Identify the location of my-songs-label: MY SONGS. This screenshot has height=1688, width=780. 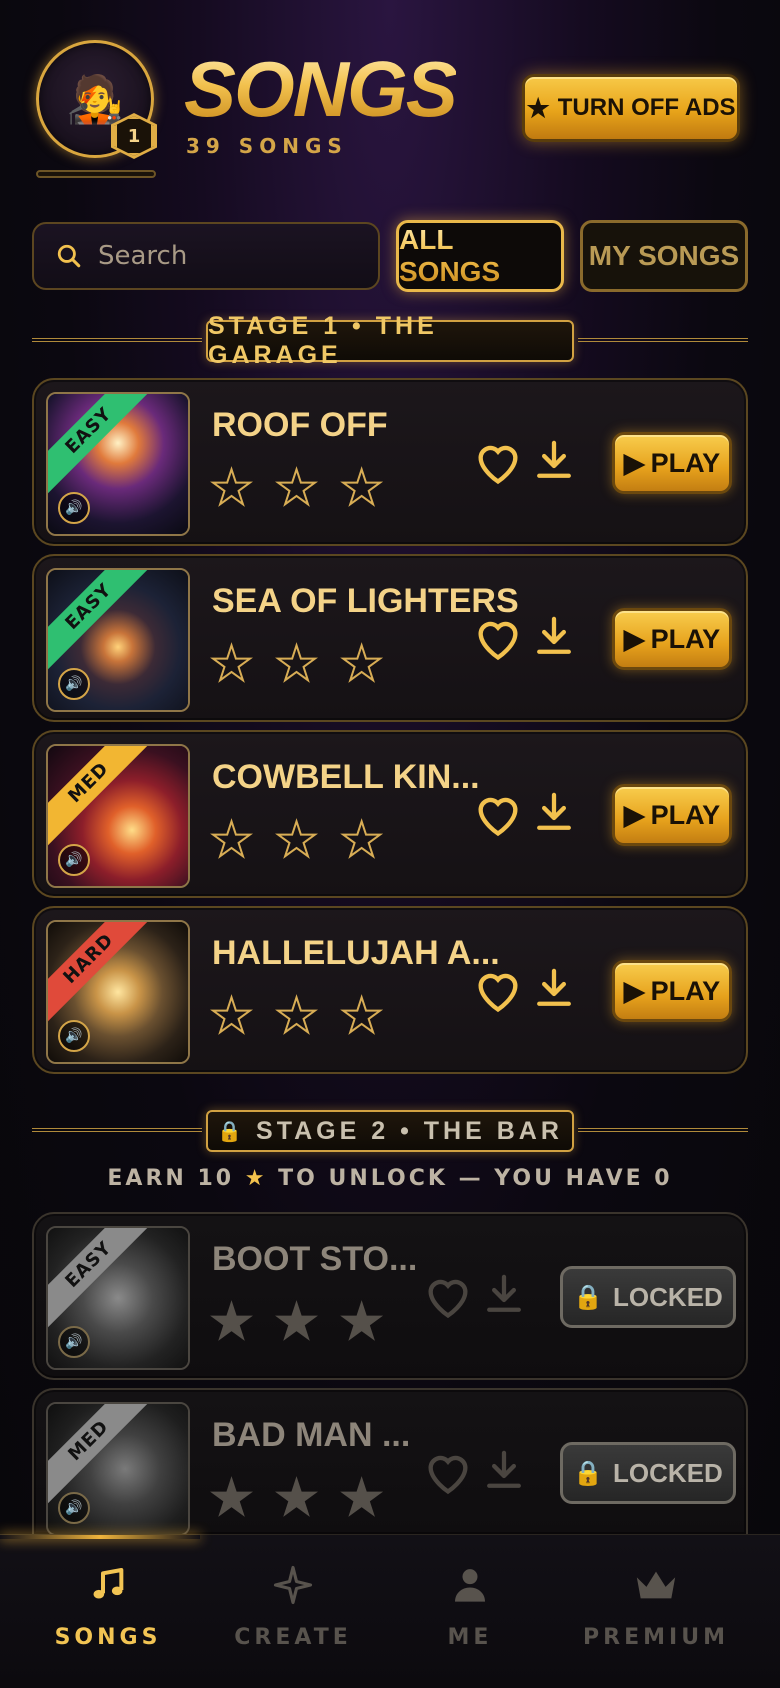
(664, 255).